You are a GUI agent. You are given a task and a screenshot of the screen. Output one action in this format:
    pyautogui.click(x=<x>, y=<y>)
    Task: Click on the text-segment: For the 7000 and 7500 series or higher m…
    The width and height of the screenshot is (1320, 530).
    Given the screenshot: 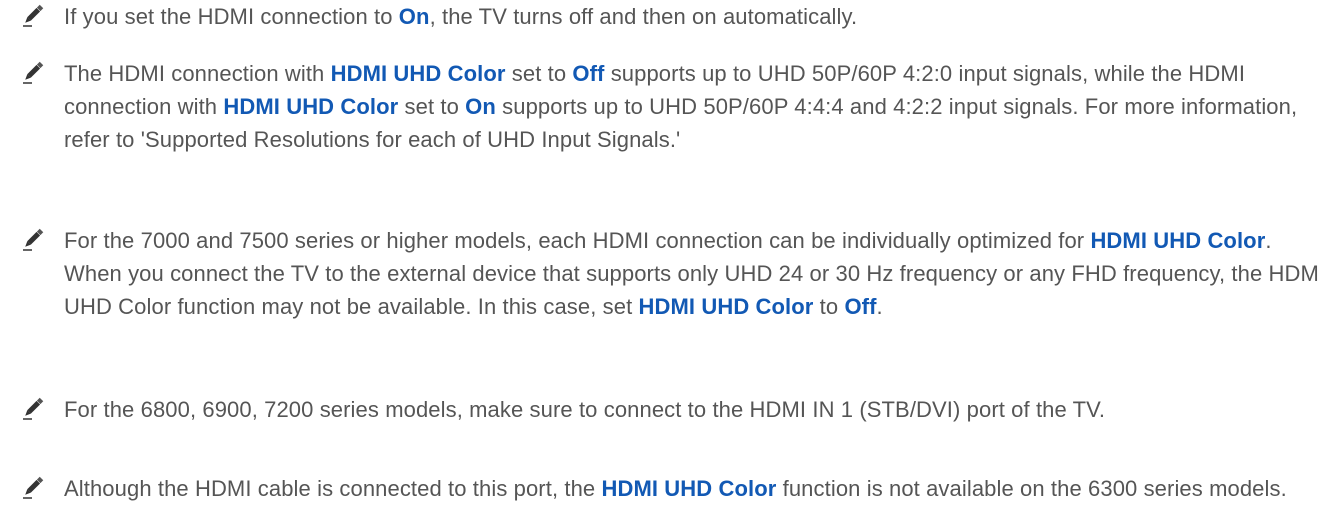 What is the action you would take?
    pyautogui.click(x=577, y=240)
    